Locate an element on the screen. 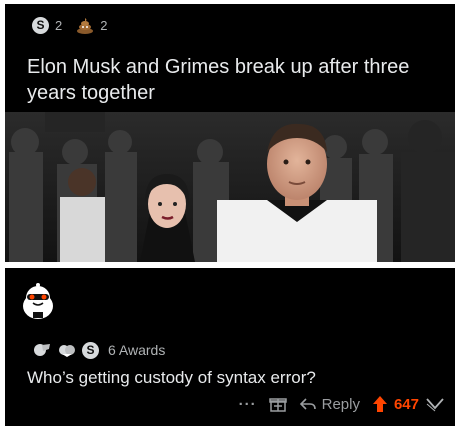  downvote-chevron-icon is located at coordinates (435, 404).